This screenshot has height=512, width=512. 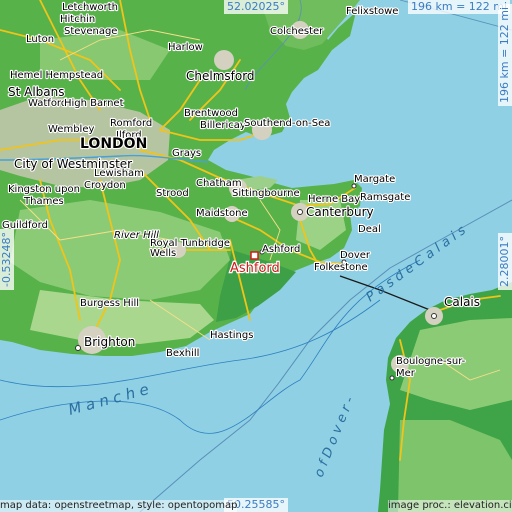 What do you see at coordinates (211, 113) in the screenshot?
I see `label-brentwood: Brentwood` at bounding box center [211, 113].